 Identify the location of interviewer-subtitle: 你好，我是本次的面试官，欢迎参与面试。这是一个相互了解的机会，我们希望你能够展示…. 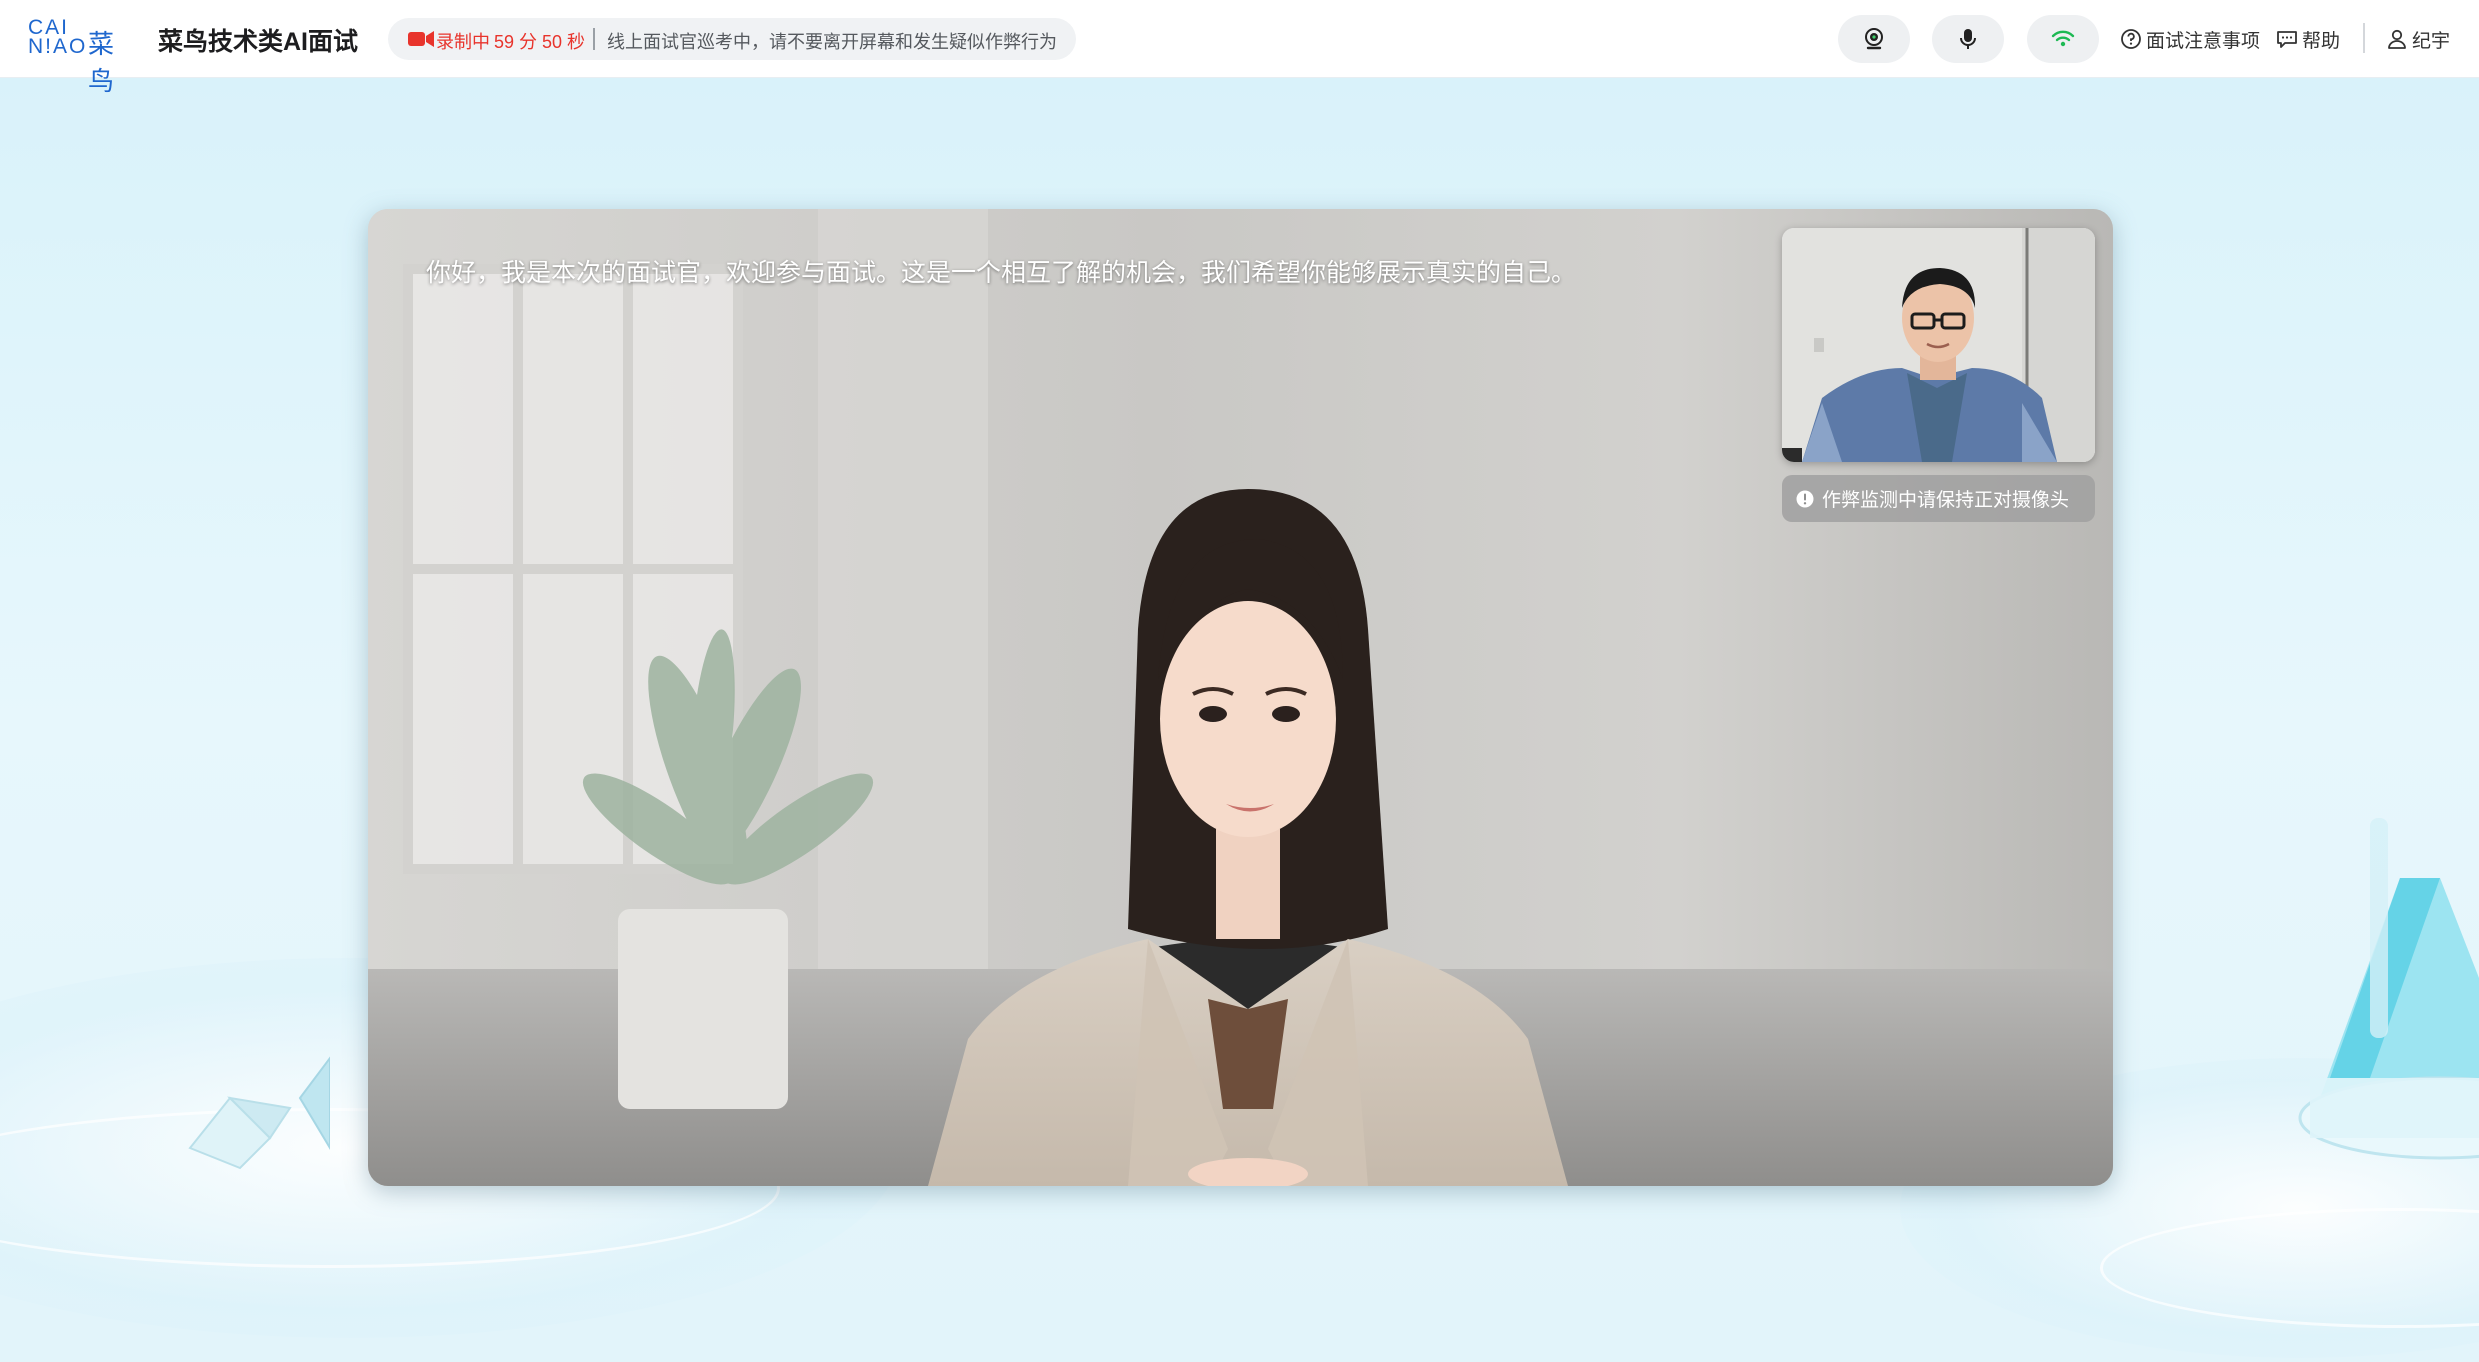
(1001, 273).